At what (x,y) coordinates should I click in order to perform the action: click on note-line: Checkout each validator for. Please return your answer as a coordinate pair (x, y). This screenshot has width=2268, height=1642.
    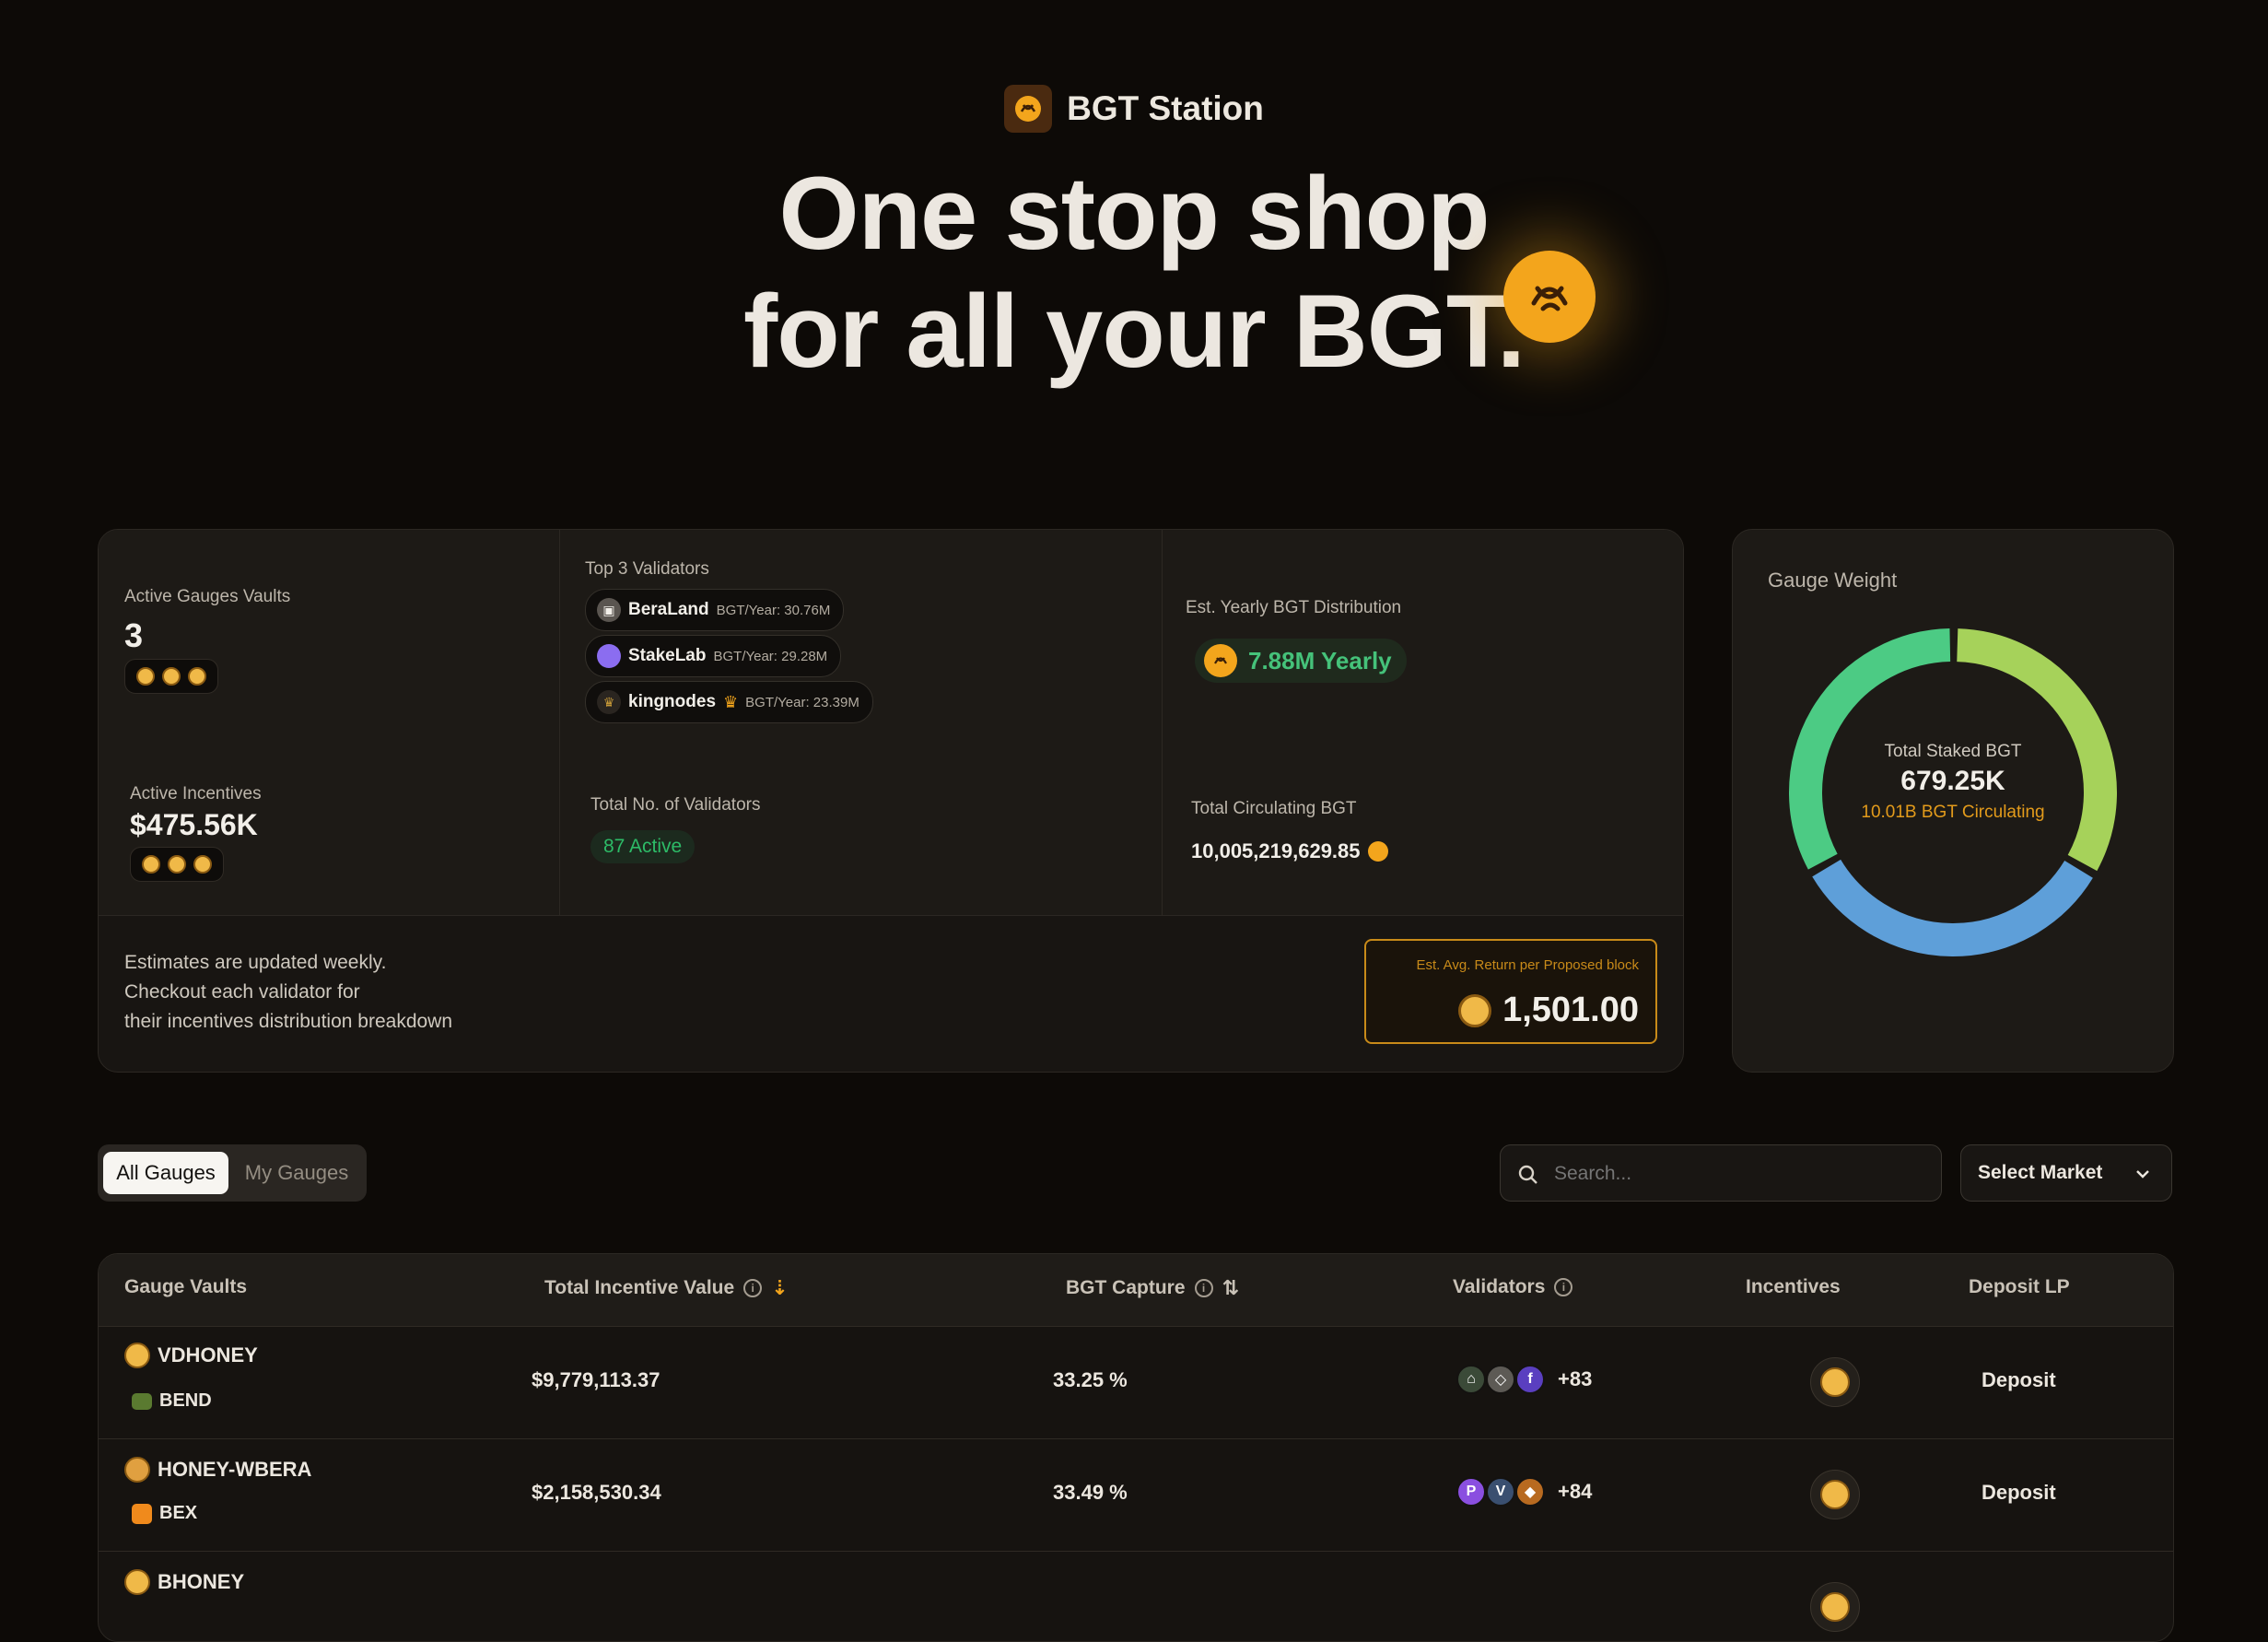
    Looking at the image, I should click on (242, 992).